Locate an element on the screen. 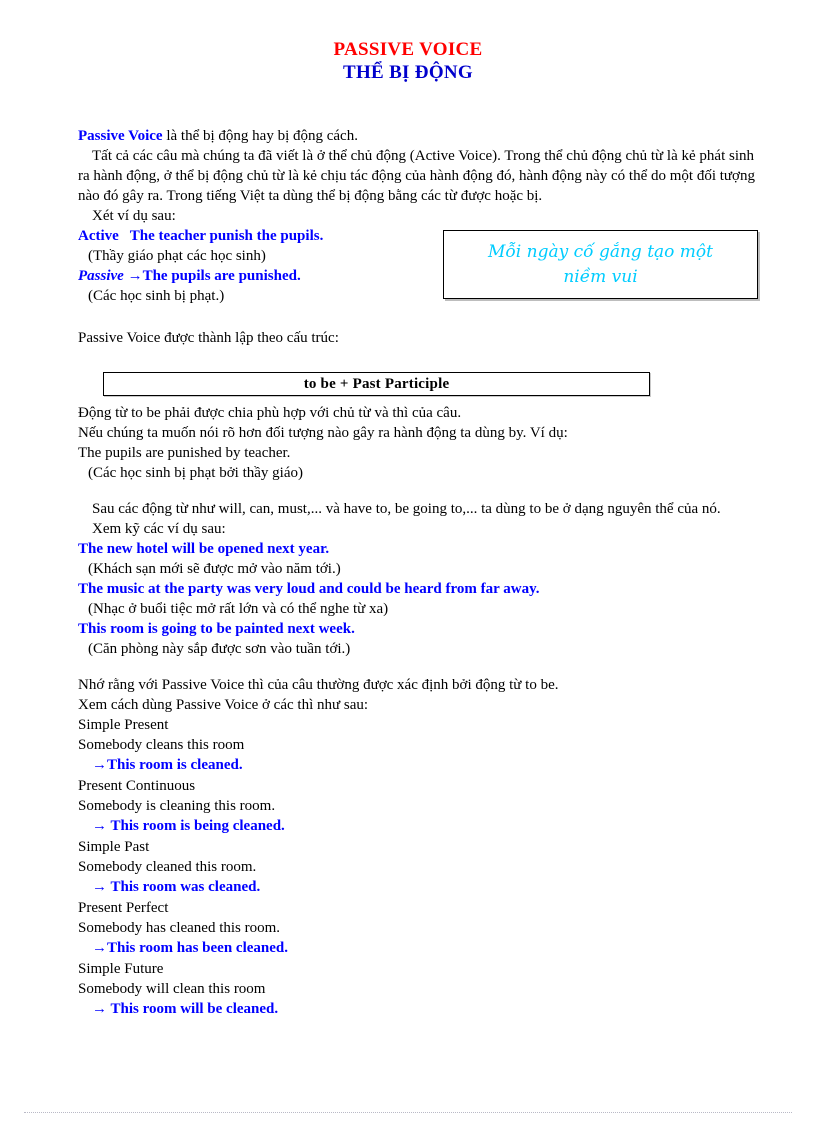 This screenshot has height=1123, width=816. tense-active-simple-past: Somebody cleaned this room. is located at coordinates (167, 867).